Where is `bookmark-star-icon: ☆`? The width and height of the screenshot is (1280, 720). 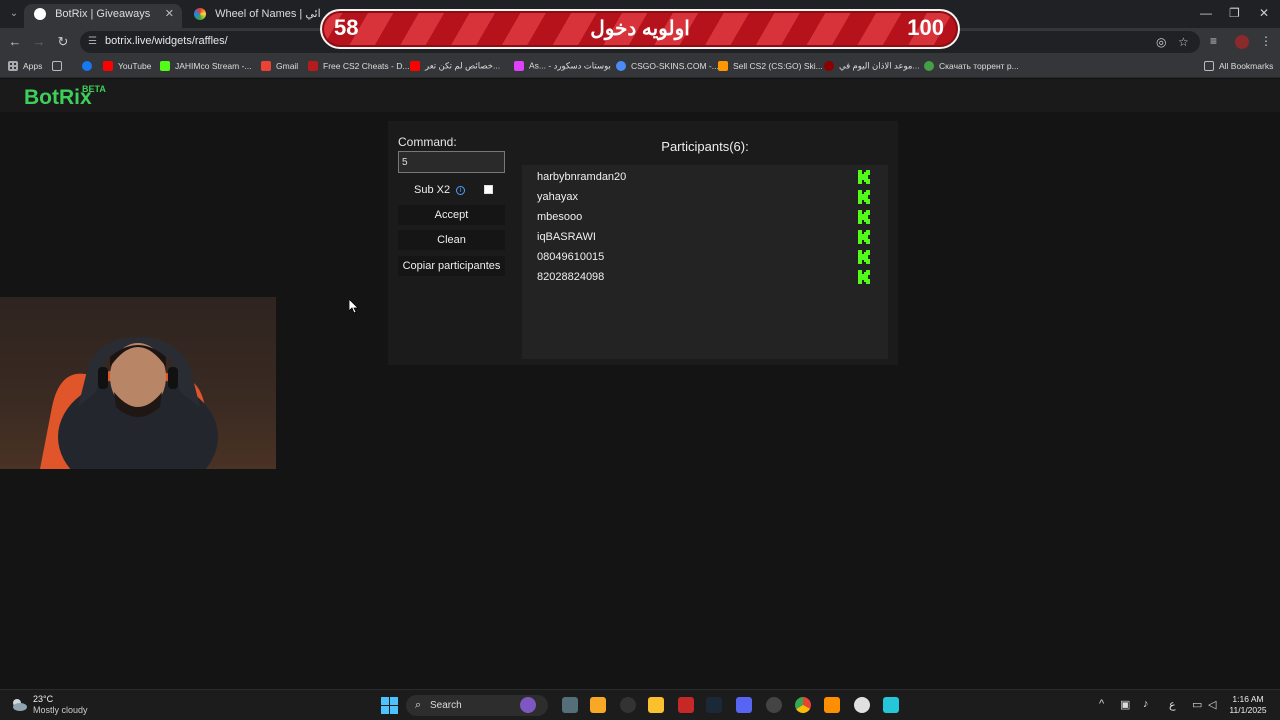
bookmark-star-icon: ☆ is located at coordinates (1183, 42).